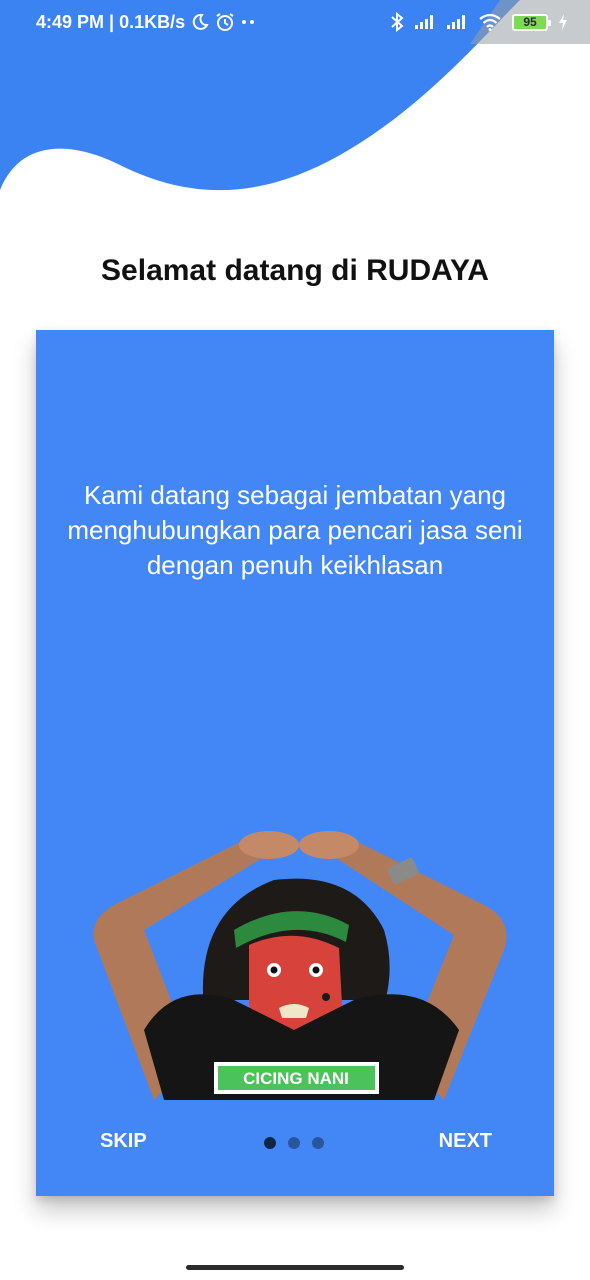  Describe the element at coordinates (111, 21) in the screenshot. I see `status-time-speed: 4:49 PM | 0.1KB/s` at that location.